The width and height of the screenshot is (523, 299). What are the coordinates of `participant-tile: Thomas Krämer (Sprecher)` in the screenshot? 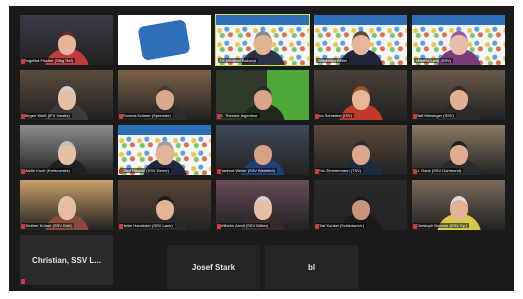 It's located at (164, 95).